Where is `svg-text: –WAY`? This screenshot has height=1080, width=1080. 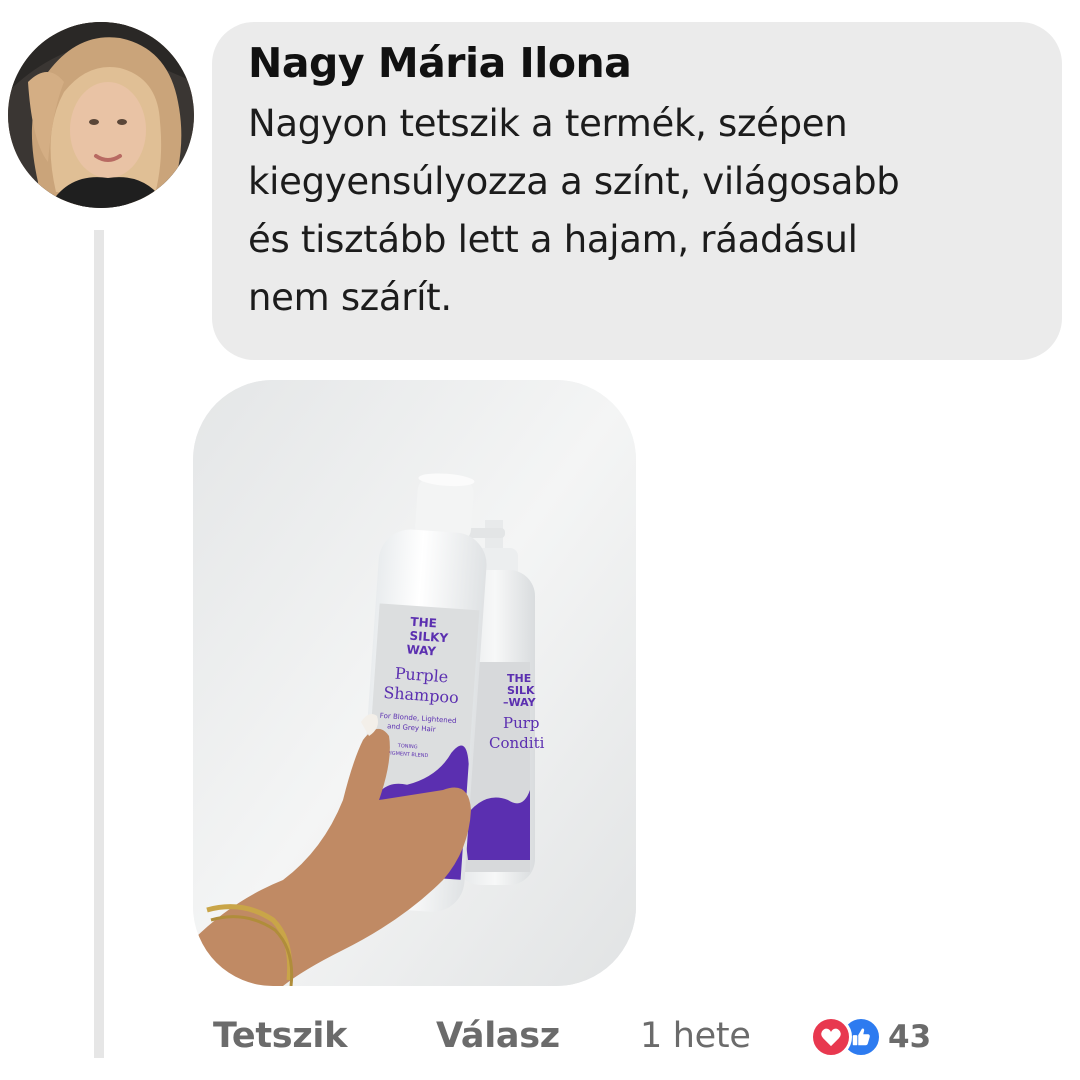 svg-text: –WAY is located at coordinates (520, 702).